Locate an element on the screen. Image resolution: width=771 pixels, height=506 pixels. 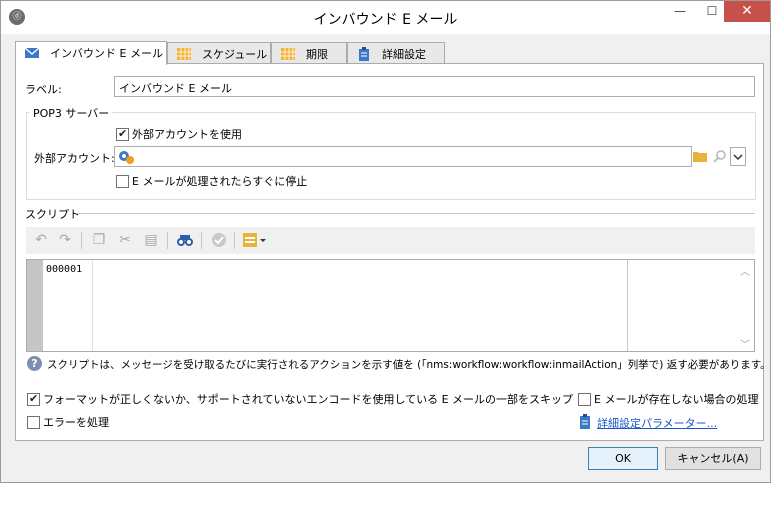
tab-label: スケジュール is located at coordinates (235, 54).